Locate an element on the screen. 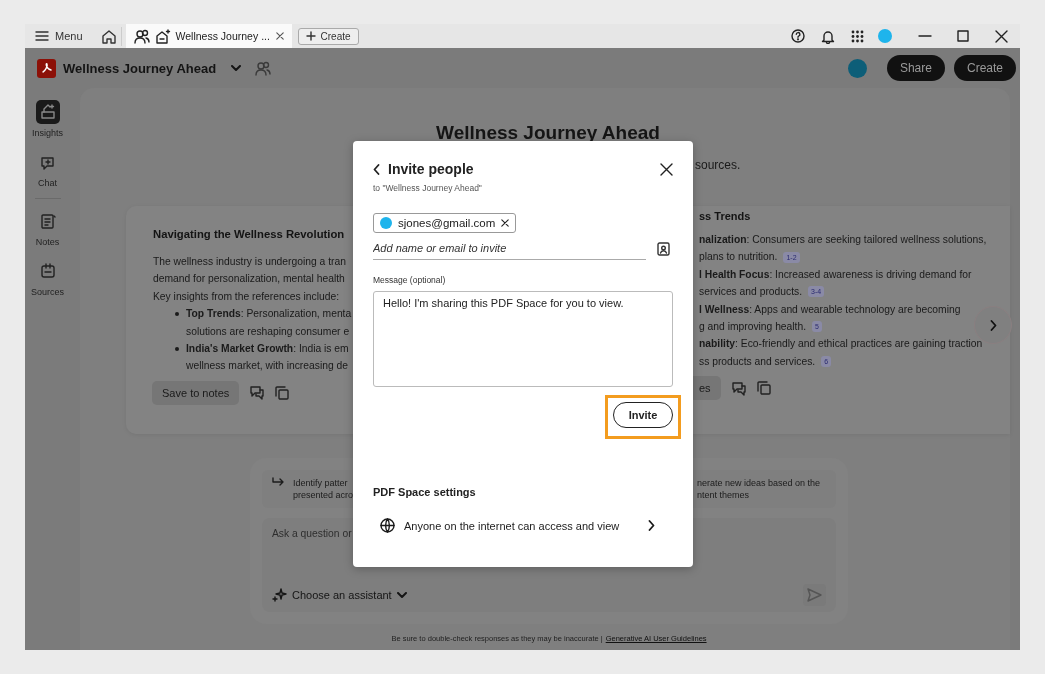  card-text: solutions are reshaping consumer e is located at coordinates (268, 331).